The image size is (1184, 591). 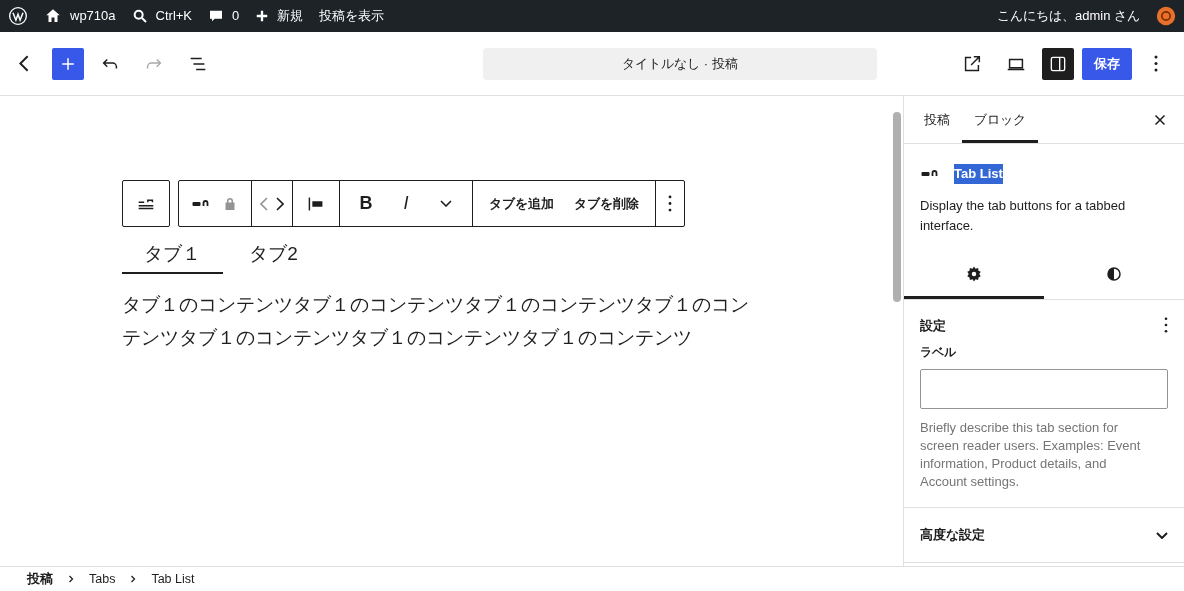 What do you see at coordinates (938, 352) in the screenshot?
I see `field-label: ラベル` at bounding box center [938, 352].